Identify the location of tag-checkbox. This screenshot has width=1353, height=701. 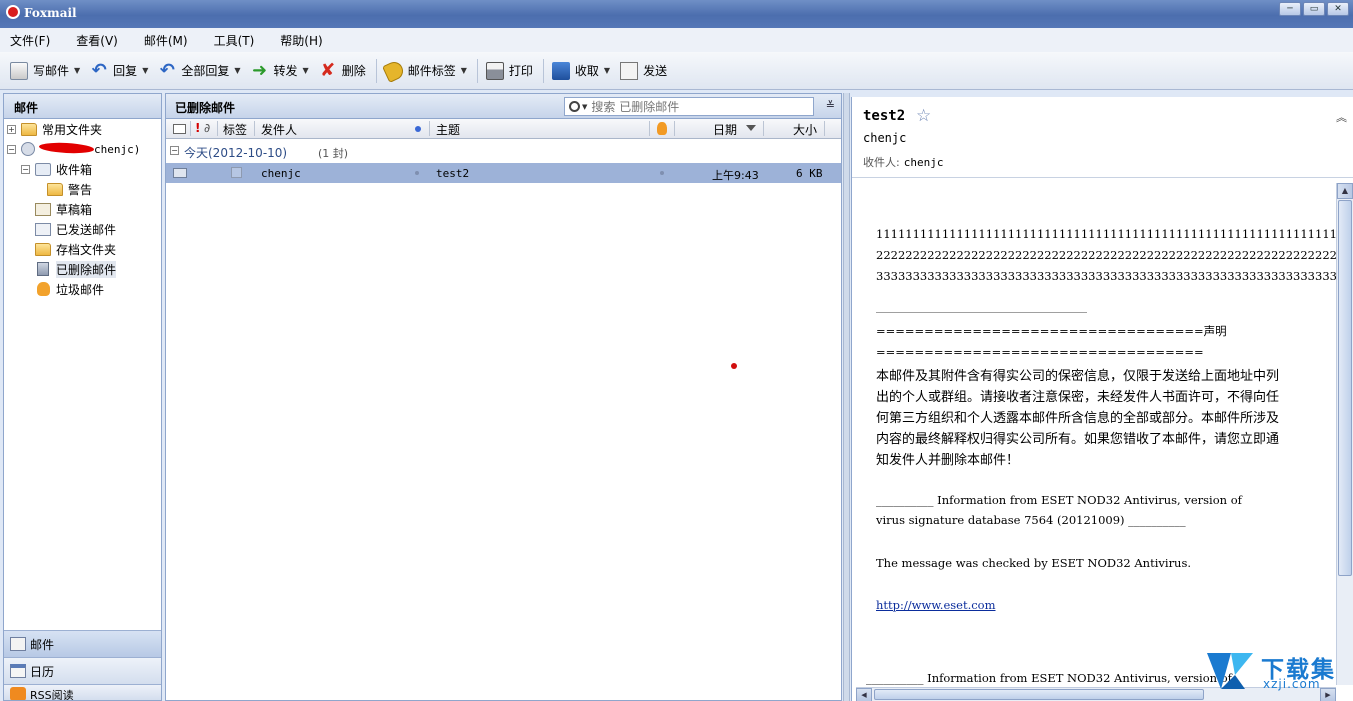
(236, 172).